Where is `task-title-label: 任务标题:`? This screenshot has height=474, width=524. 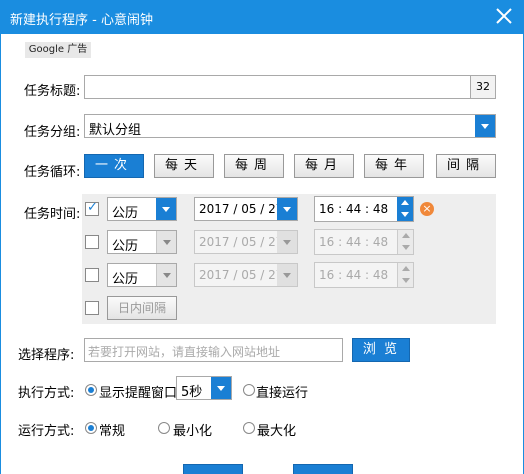
task-title-label: 任务标题: is located at coordinates (52, 91).